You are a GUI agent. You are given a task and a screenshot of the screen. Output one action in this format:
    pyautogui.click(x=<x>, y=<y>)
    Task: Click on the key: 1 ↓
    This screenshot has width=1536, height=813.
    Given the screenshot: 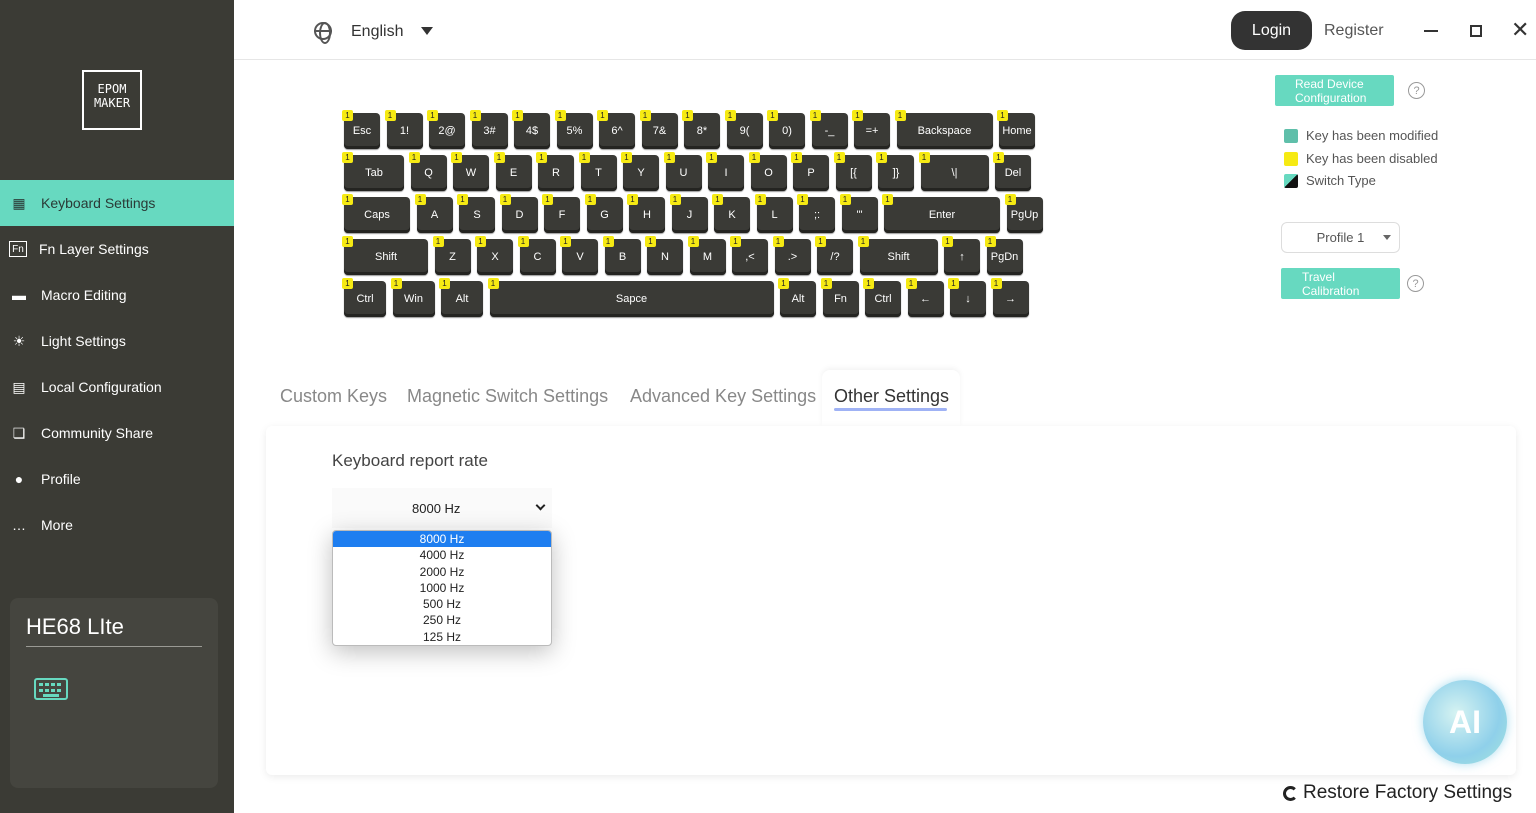 What is the action you would take?
    pyautogui.click(x=967, y=297)
    